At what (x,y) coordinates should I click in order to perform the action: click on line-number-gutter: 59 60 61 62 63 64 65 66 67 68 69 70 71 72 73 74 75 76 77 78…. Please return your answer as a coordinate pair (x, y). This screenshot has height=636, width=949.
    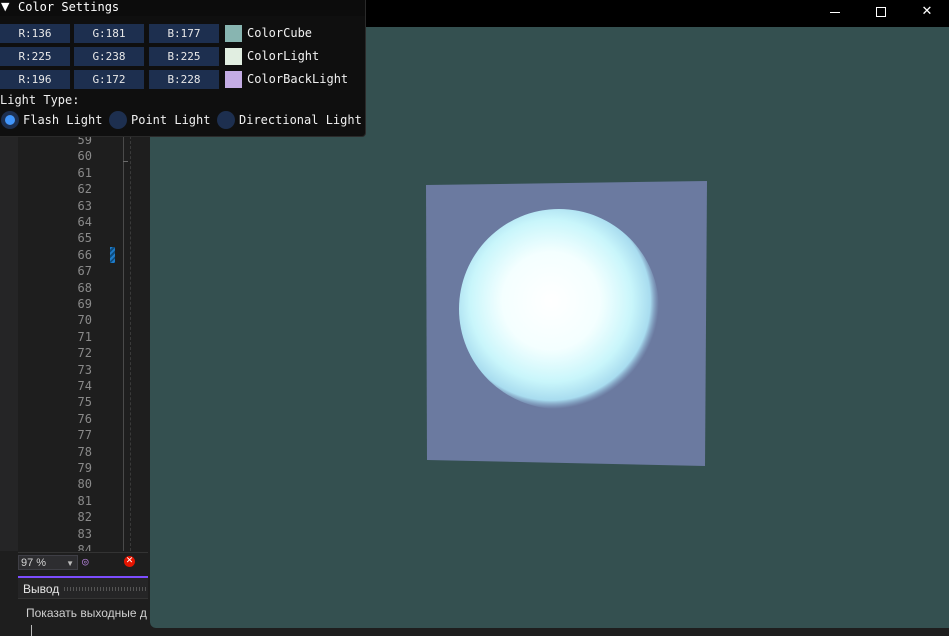
    Looking at the image, I should click on (64, 340).